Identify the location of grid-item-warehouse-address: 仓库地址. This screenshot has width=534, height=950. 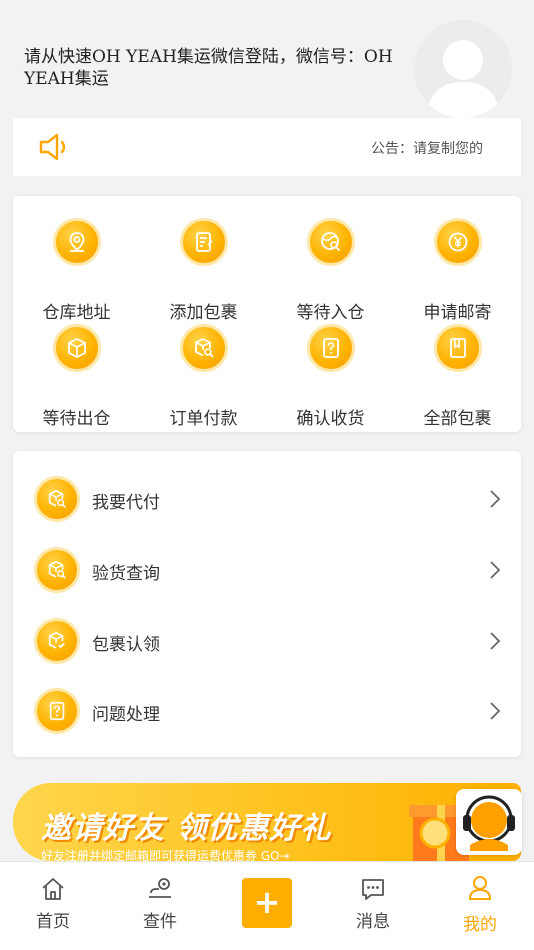
(76, 270).